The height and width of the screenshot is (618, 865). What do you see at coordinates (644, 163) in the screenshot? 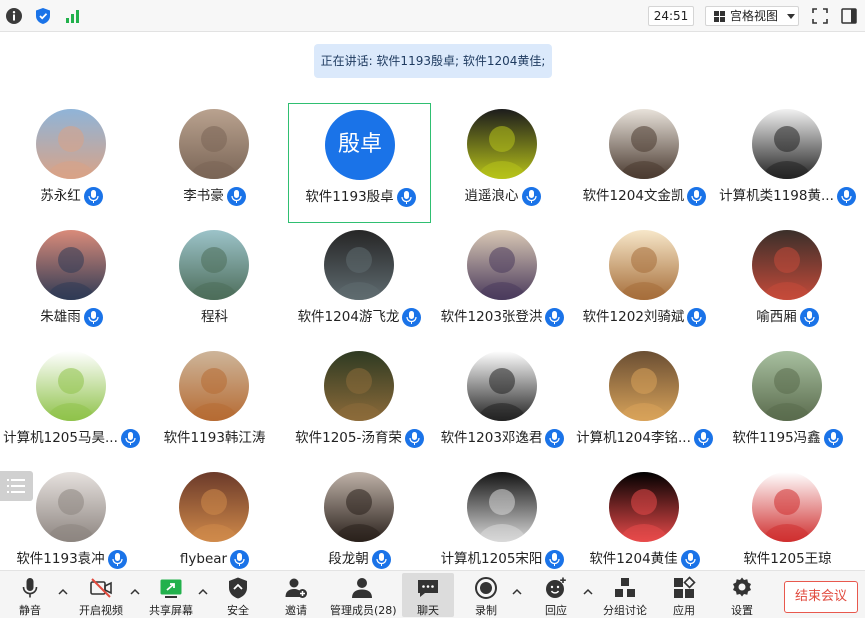
I see `participant-tile: 软件1204文金凯` at bounding box center [644, 163].